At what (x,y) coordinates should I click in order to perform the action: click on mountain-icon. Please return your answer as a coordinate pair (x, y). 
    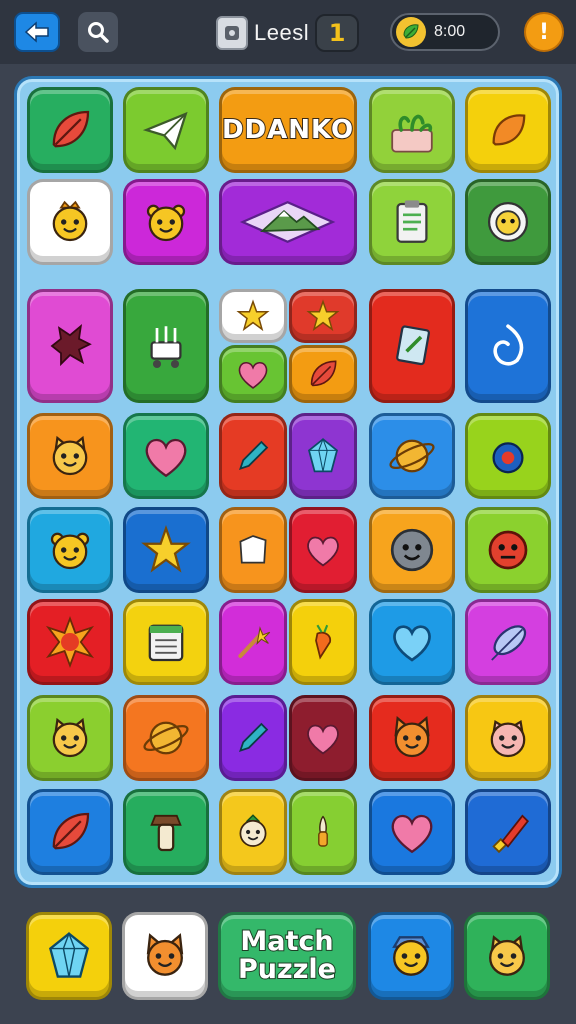
    Looking at the image, I should click on (287, 222).